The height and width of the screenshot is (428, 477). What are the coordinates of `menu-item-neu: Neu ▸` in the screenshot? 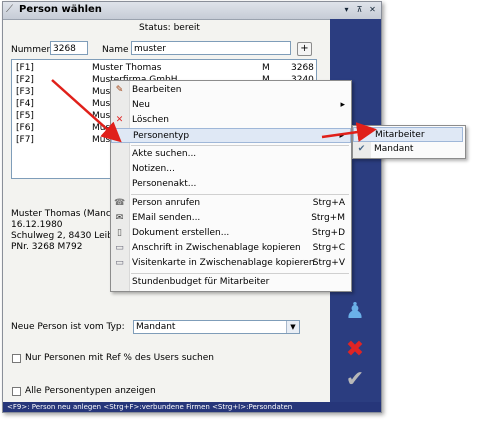 It's located at (231, 105).